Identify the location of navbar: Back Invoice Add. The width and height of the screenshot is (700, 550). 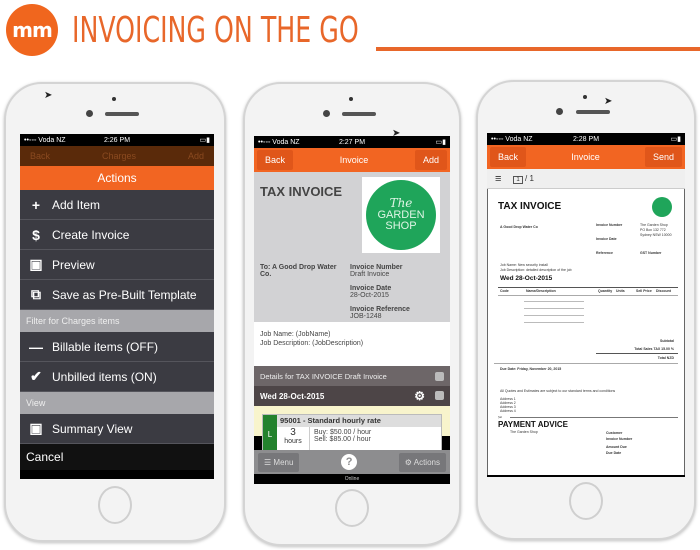
(352, 160).